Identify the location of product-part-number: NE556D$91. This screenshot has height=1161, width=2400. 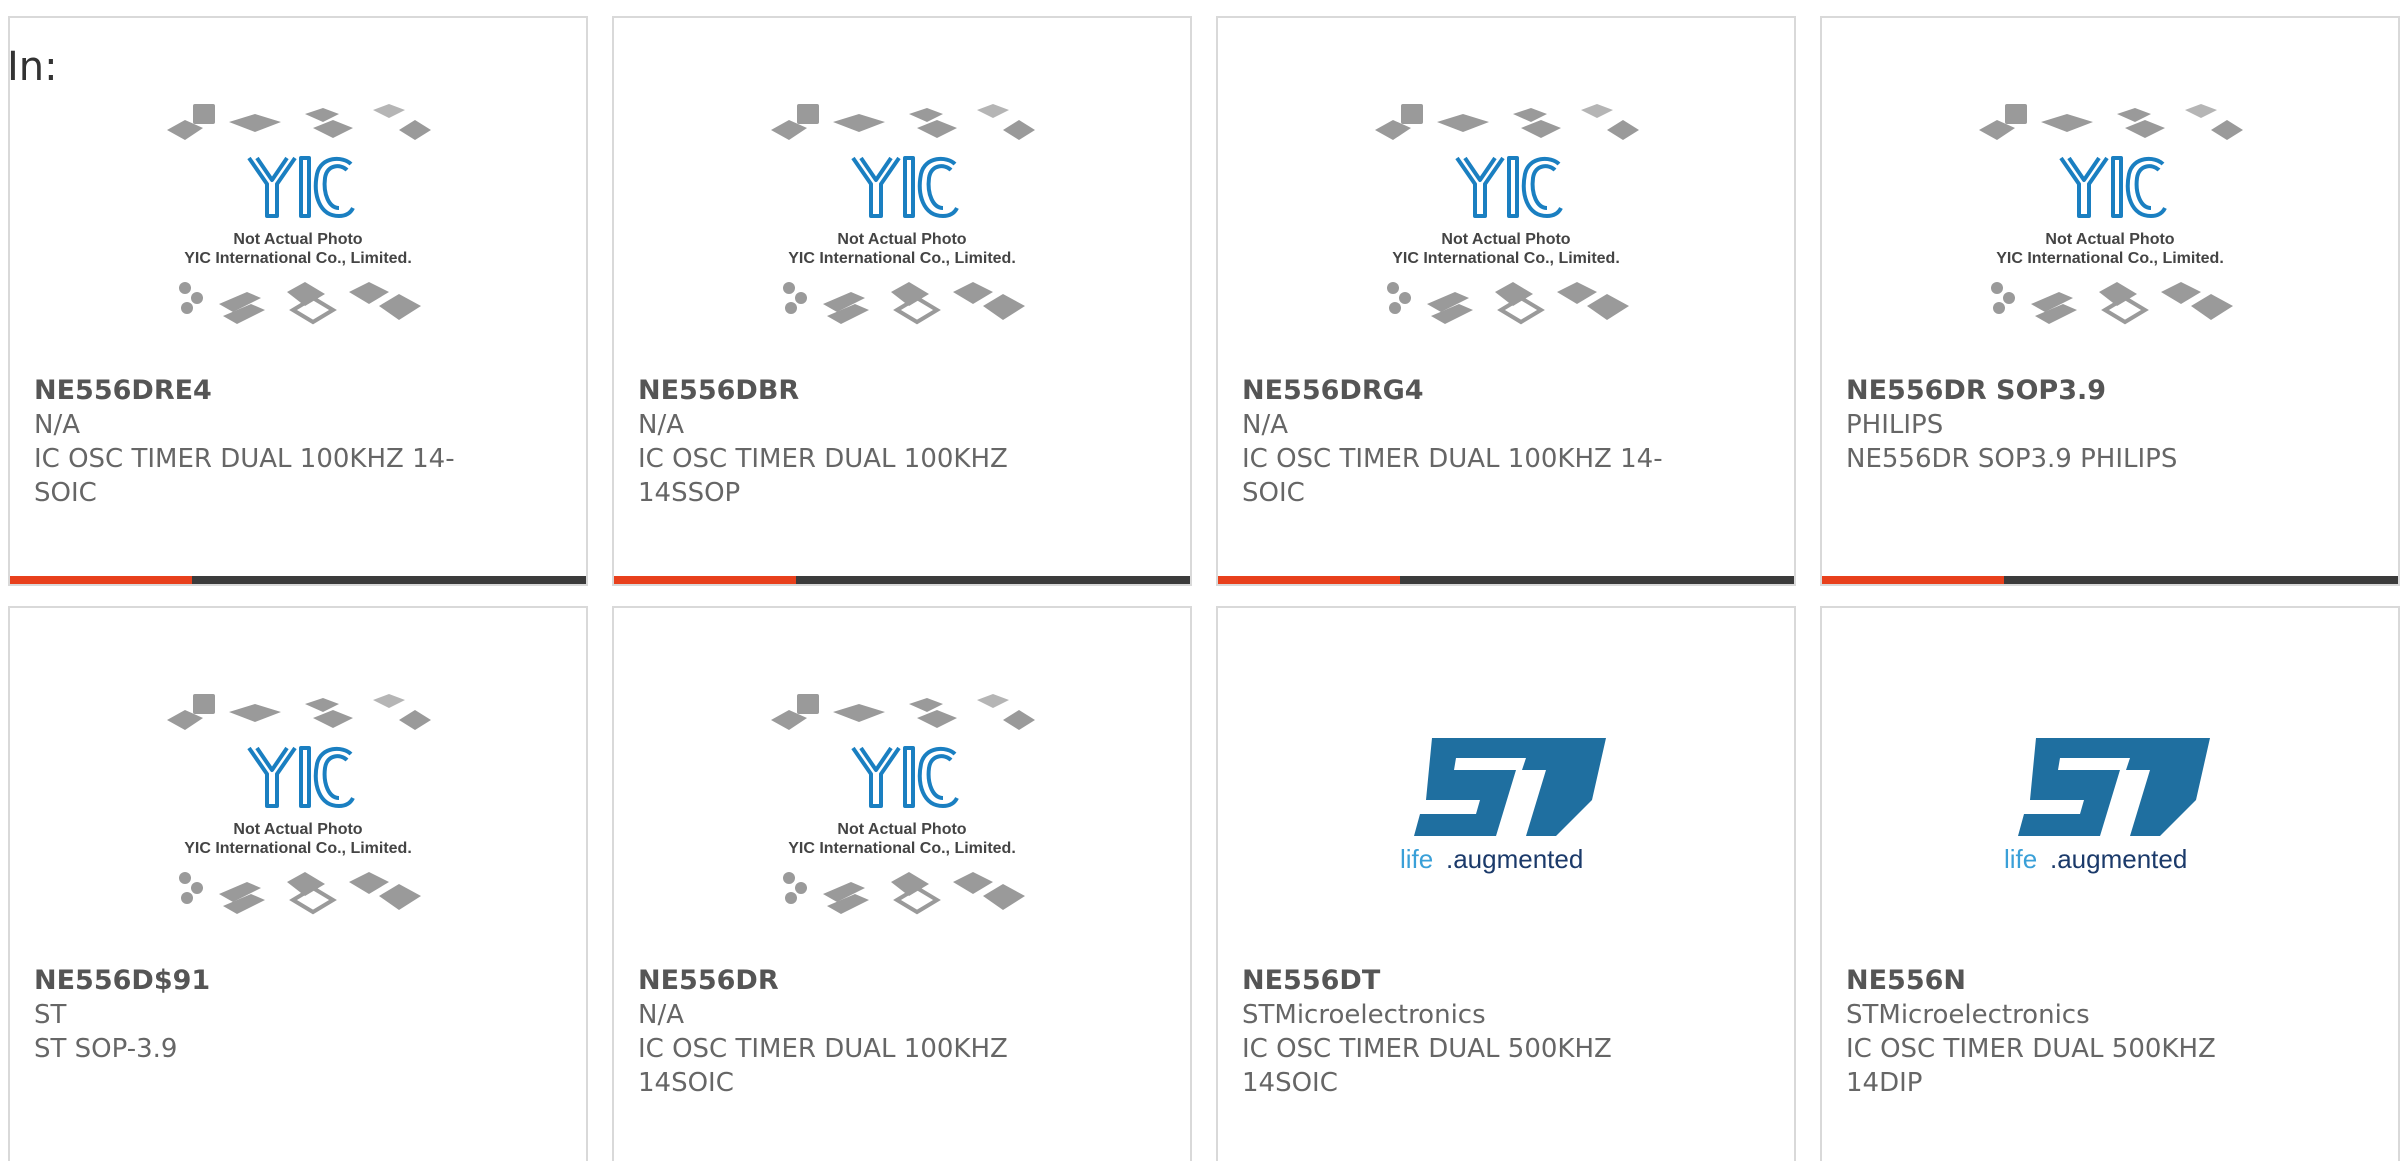
(260, 981).